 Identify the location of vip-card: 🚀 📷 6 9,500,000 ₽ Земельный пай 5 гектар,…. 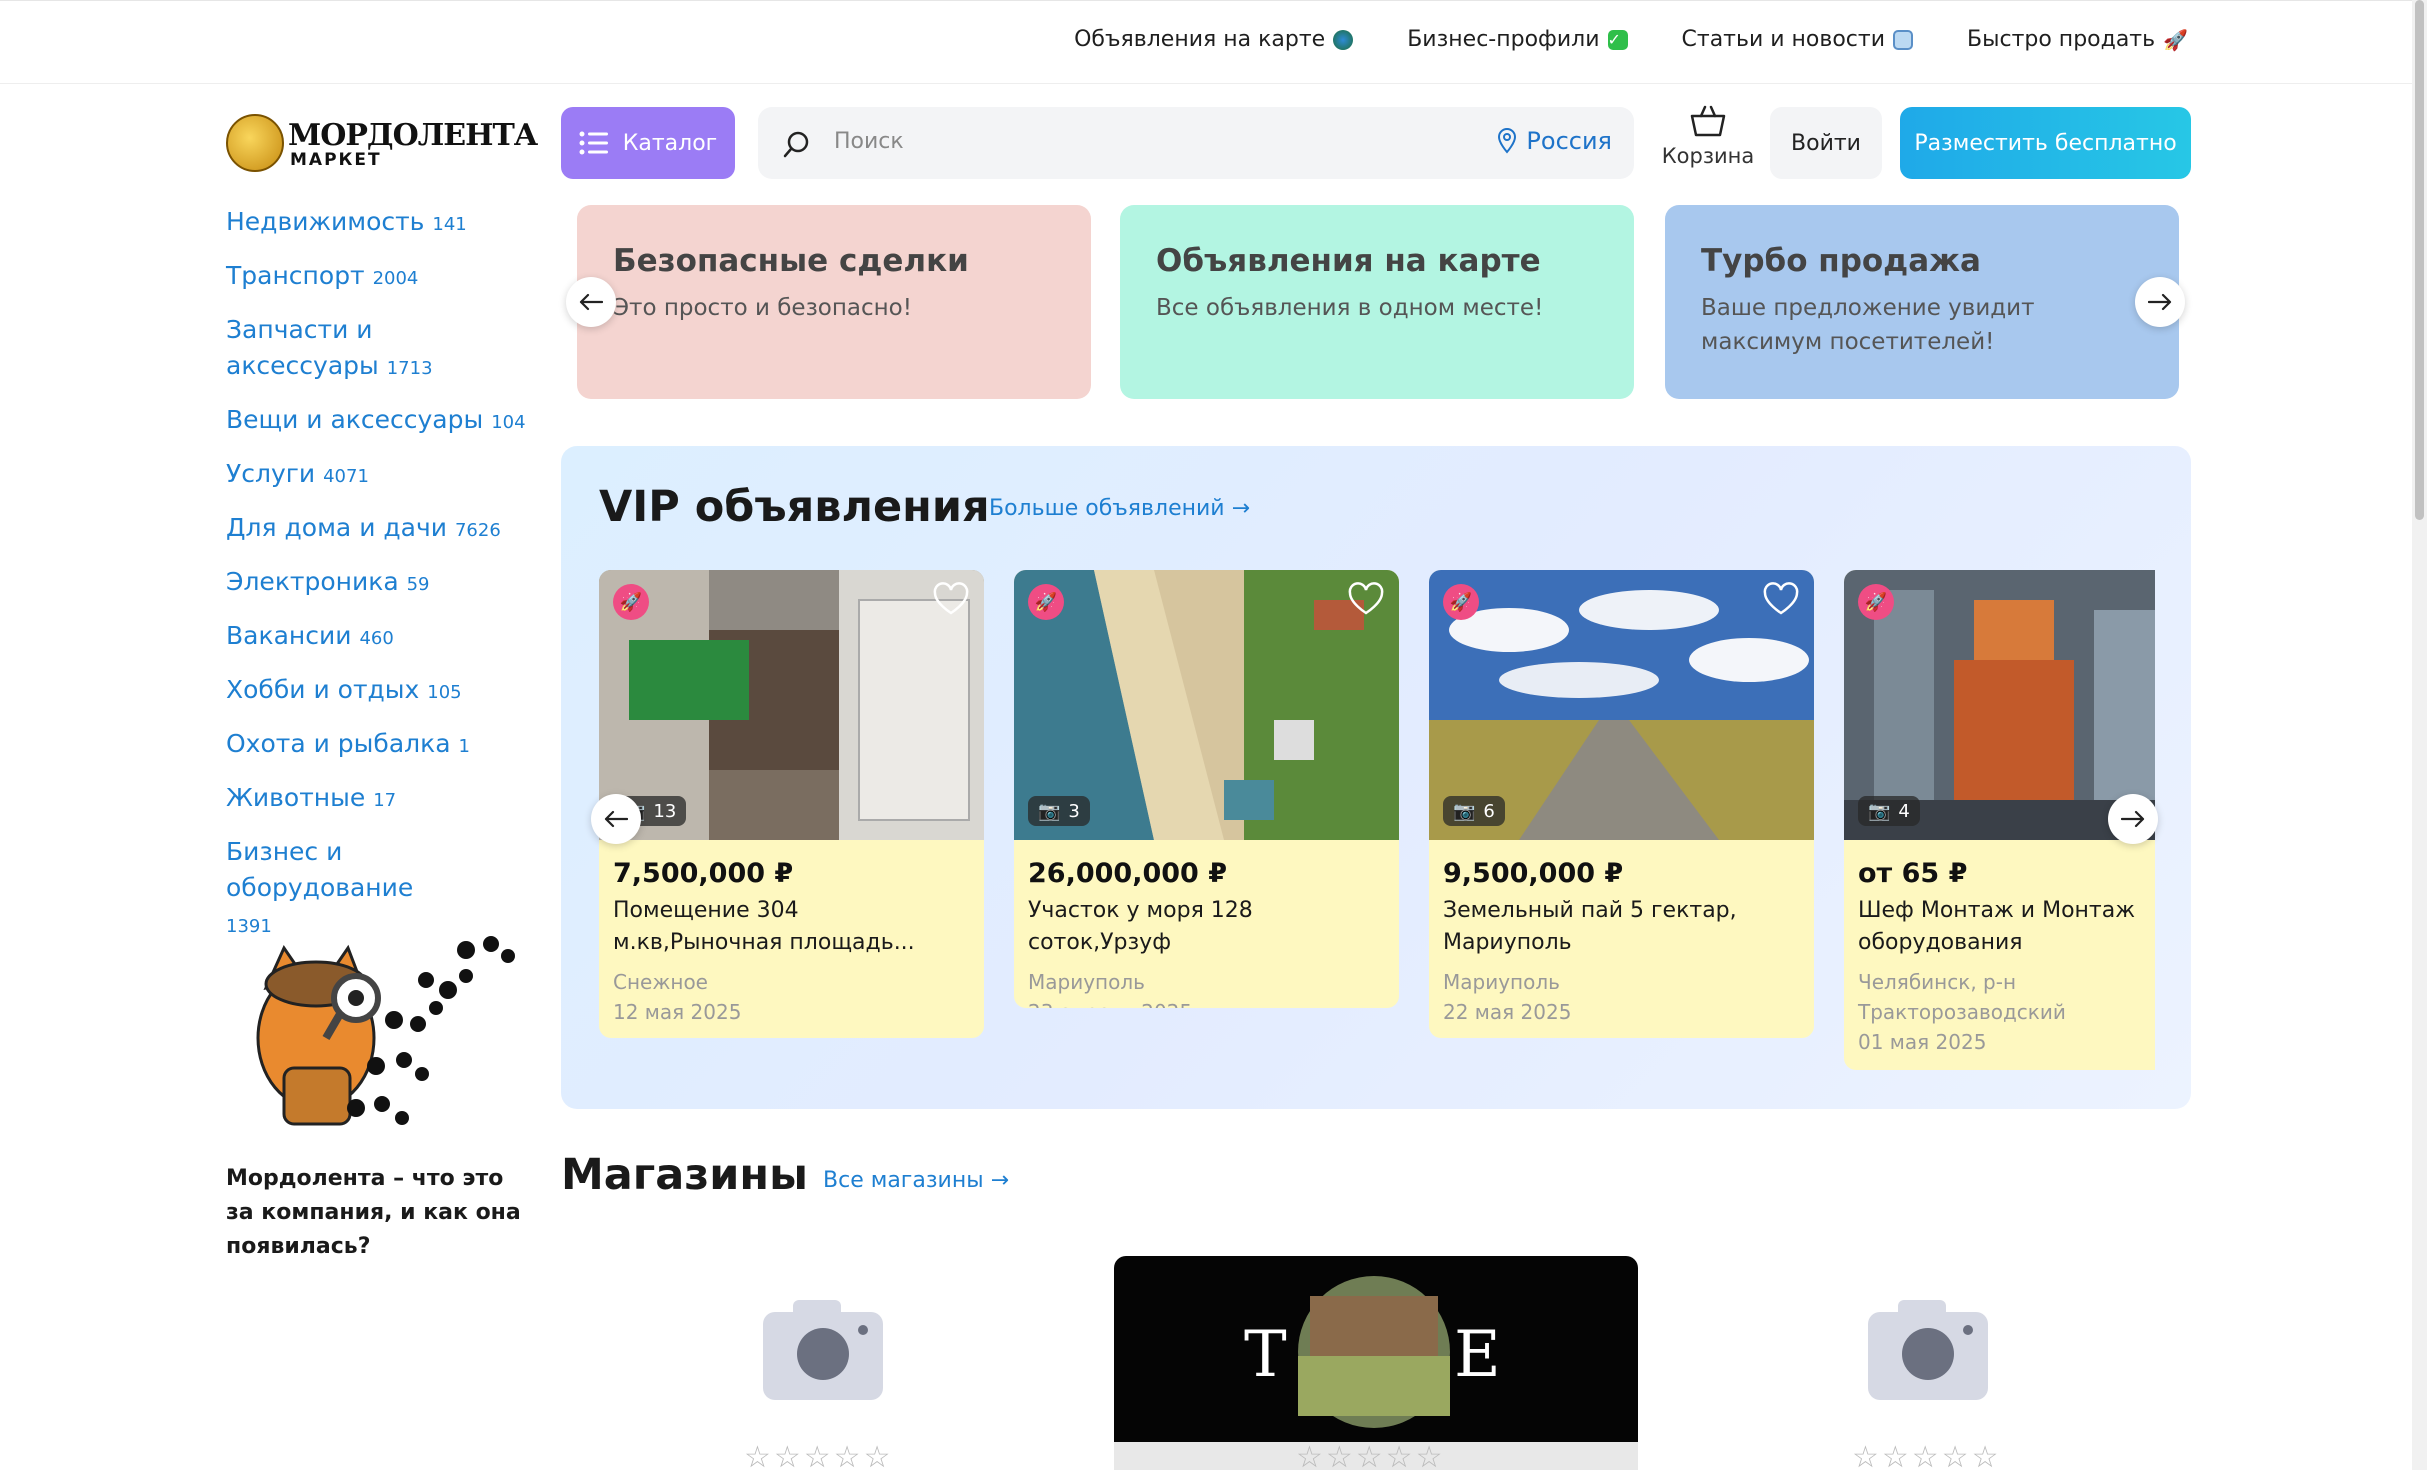
(1621, 804).